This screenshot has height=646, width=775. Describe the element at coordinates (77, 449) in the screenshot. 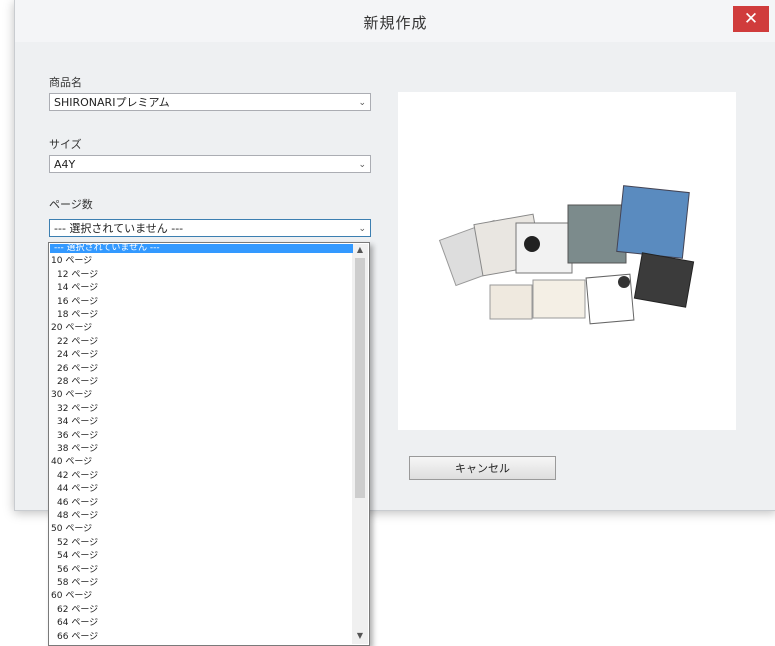

I see `dropdown-option: 38 ページ` at that location.